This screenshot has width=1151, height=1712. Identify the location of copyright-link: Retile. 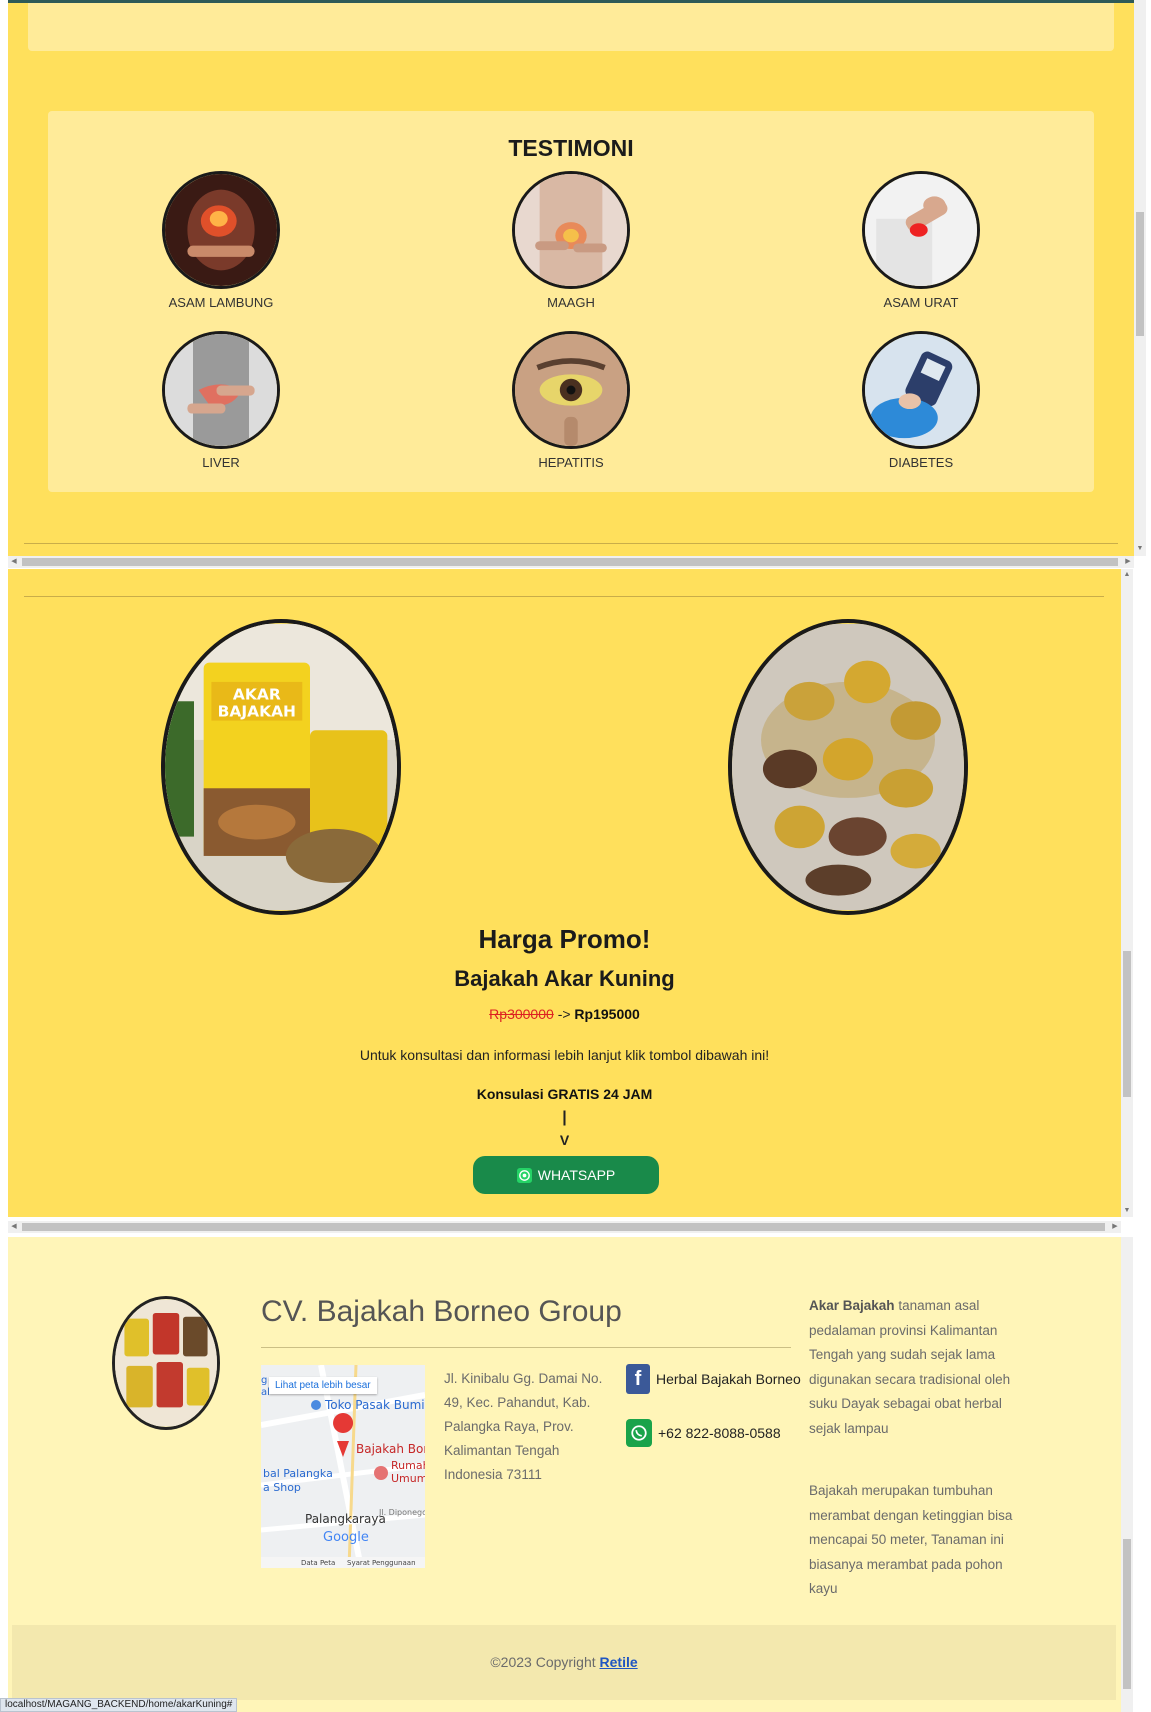
(619, 1662).